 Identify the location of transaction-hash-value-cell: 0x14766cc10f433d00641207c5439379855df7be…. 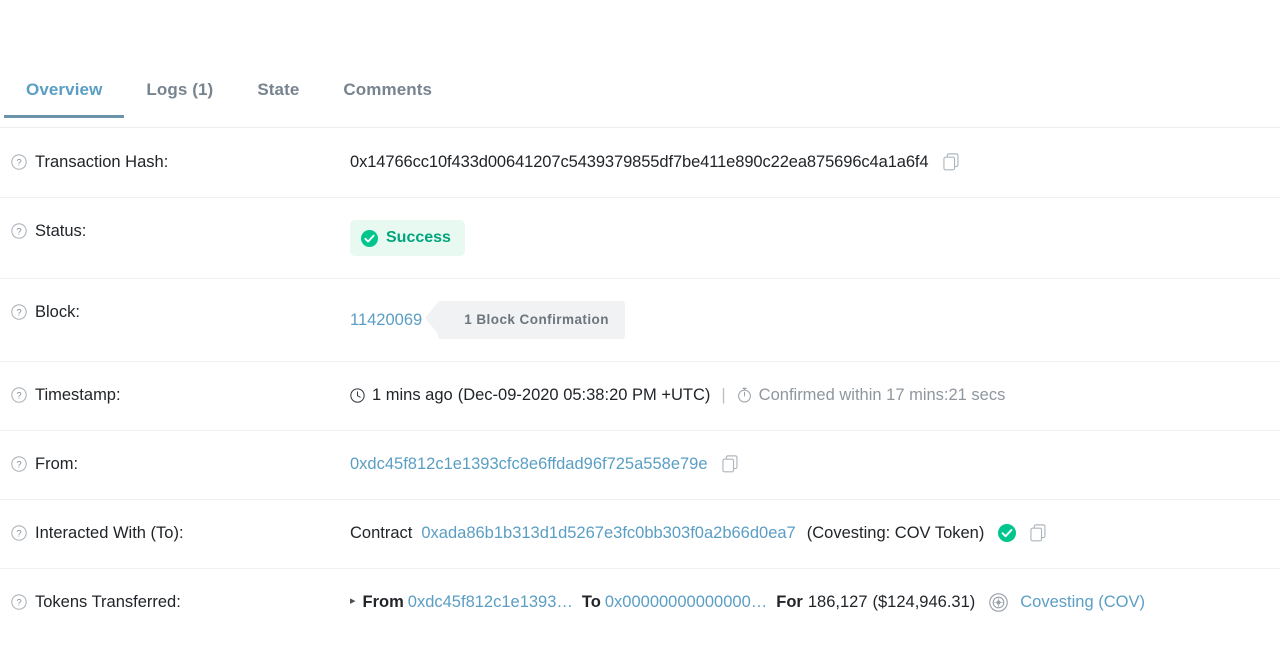
(815, 162).